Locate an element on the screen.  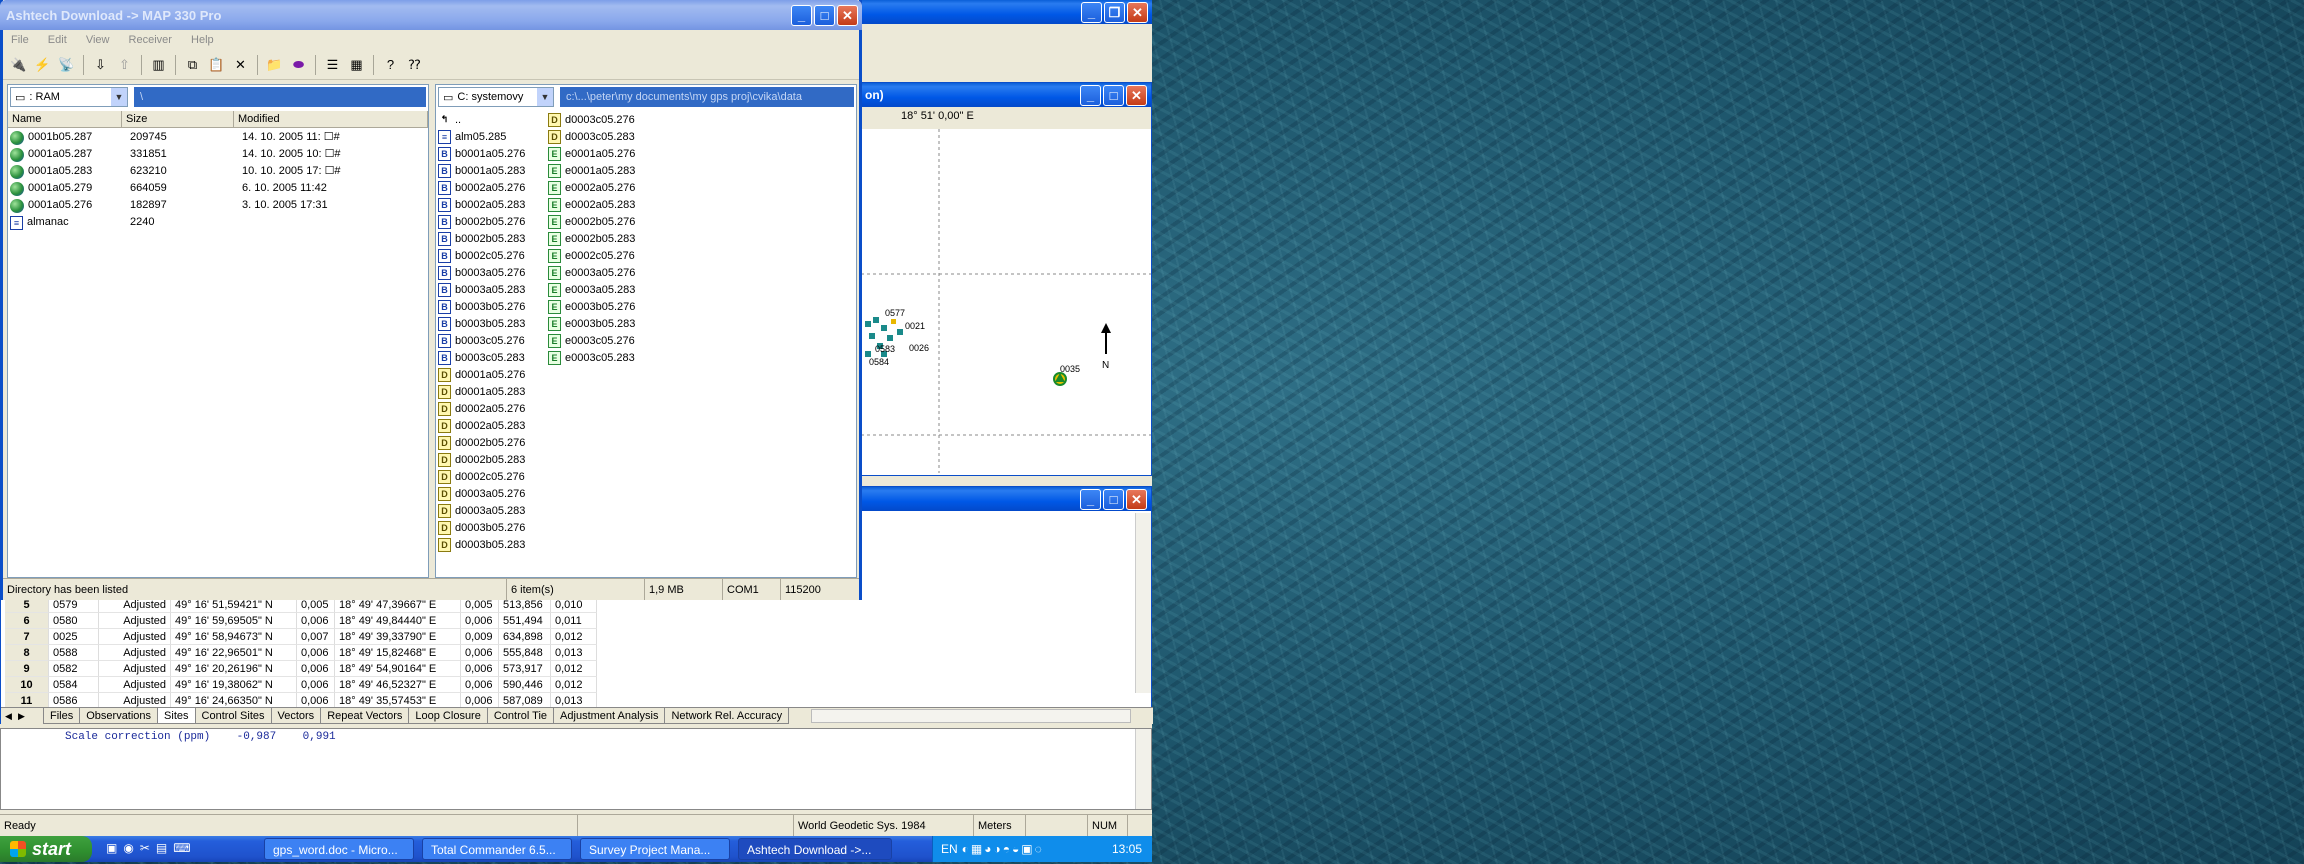
map-minimize-button: _ is located at coordinates (1090, 95).